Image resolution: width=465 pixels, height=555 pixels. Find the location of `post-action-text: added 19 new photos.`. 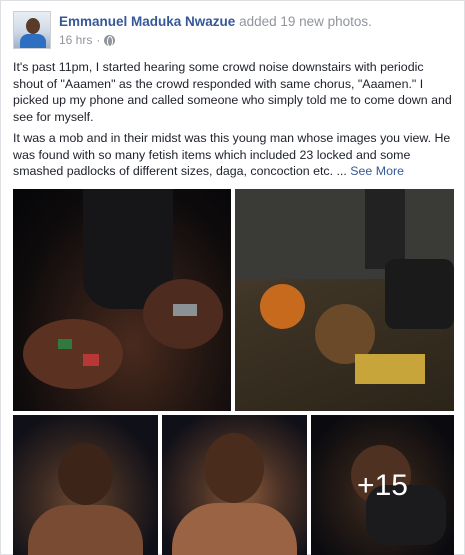

post-action-text: added 19 new photos. is located at coordinates (305, 21).